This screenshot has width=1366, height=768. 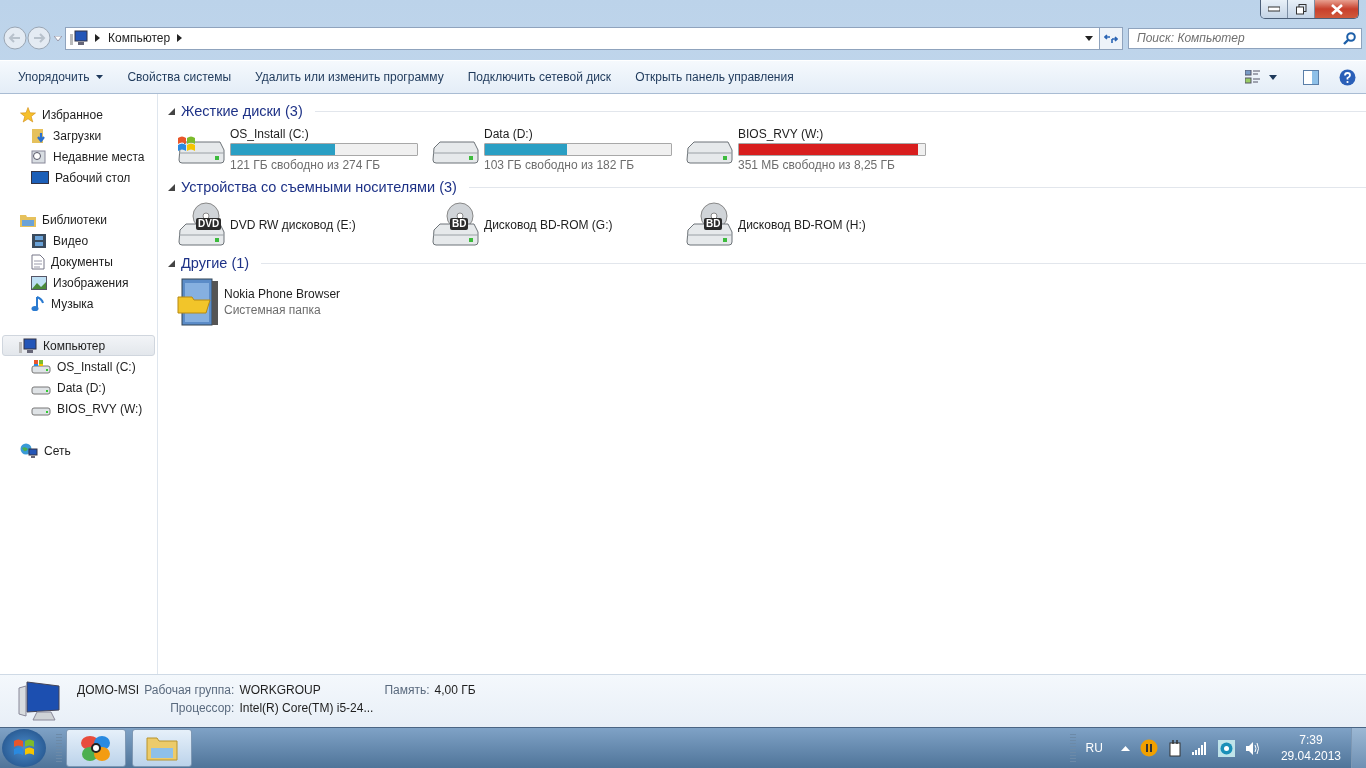 I want to click on signal-bars-icon, so click(x=1199, y=748).